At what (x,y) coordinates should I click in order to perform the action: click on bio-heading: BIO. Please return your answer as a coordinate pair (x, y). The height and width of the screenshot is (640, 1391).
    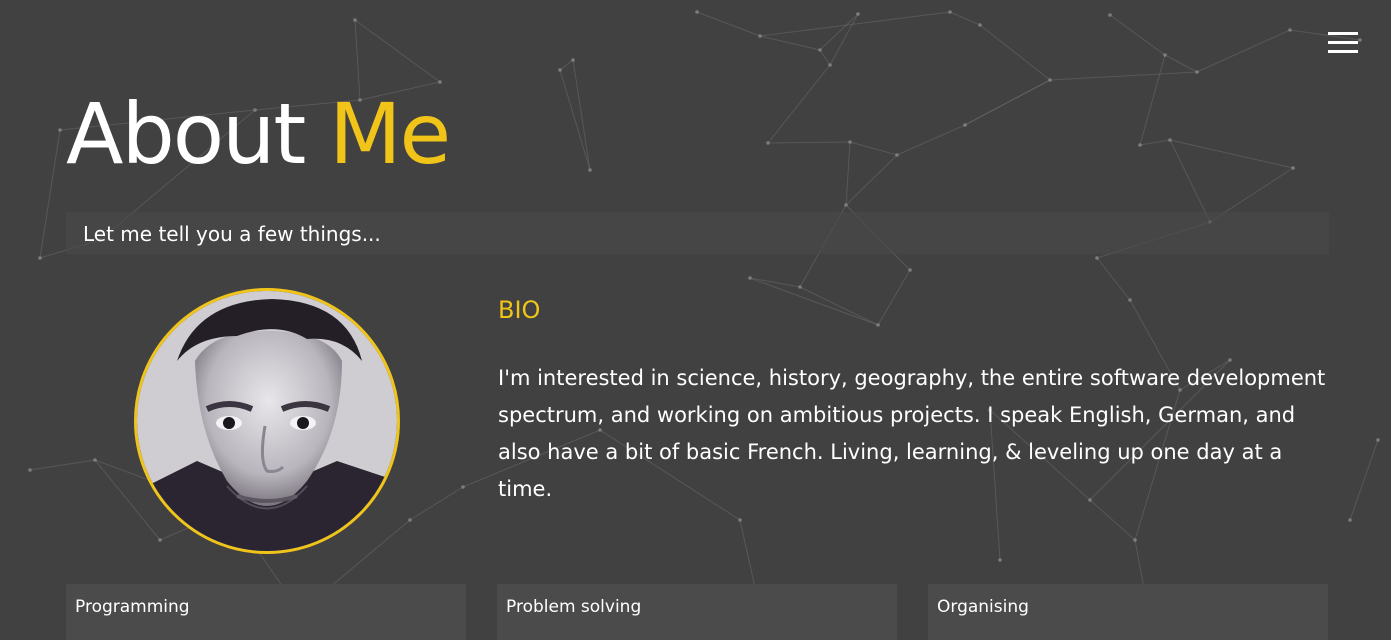
    Looking at the image, I should click on (519, 310).